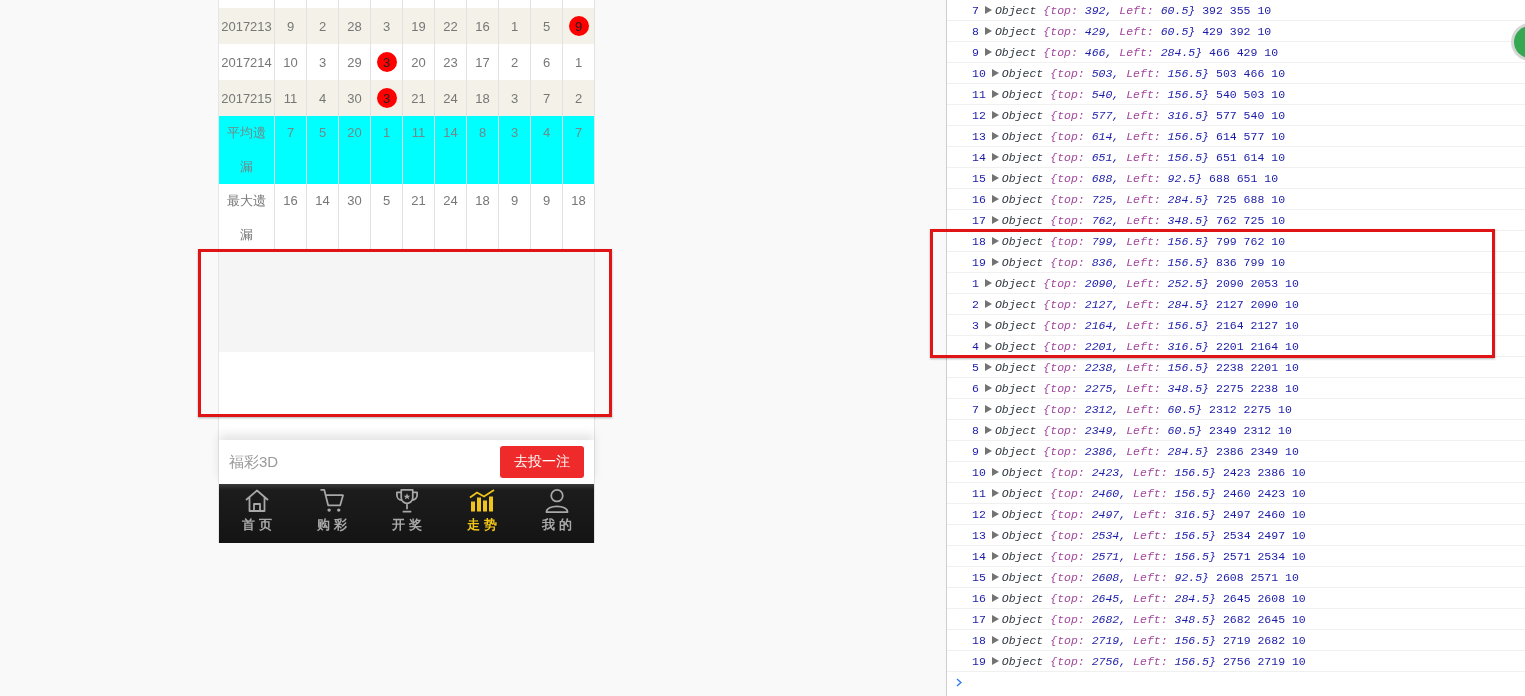 The width and height of the screenshot is (1525, 696). What do you see at coordinates (542, 462) in the screenshot?
I see `bet-button: 去投一注` at bounding box center [542, 462].